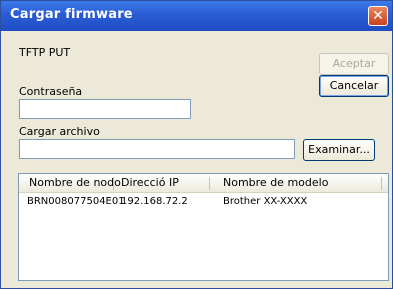 This screenshot has height=289, width=393. Describe the element at coordinates (71, 14) in the screenshot. I see `window-title: Cargar firmware` at that location.